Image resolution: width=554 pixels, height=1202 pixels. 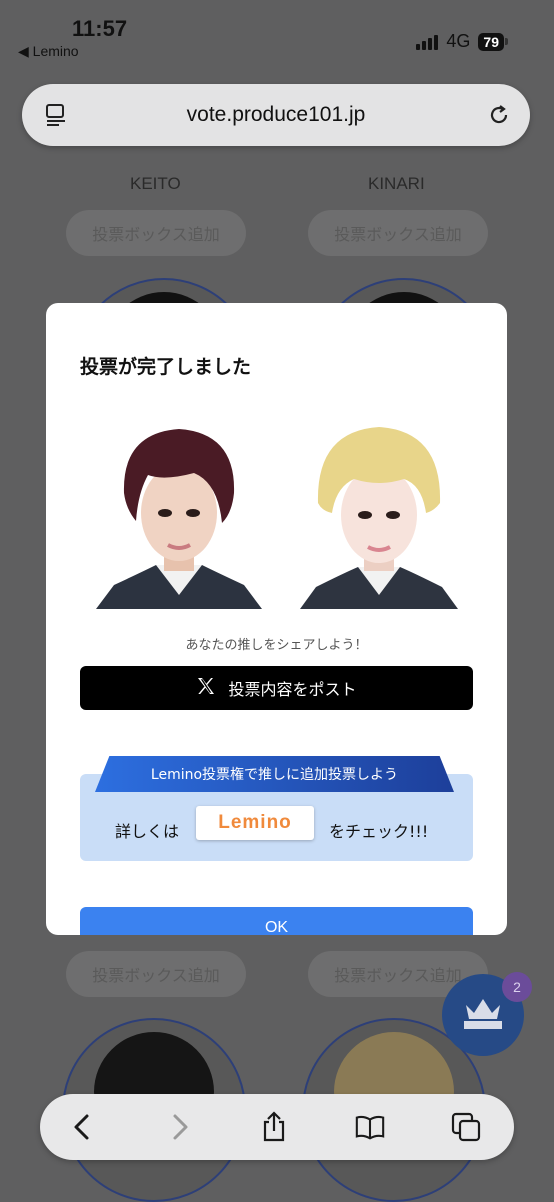 What do you see at coordinates (179, 511) in the screenshot?
I see `member-portrait-keito` at bounding box center [179, 511].